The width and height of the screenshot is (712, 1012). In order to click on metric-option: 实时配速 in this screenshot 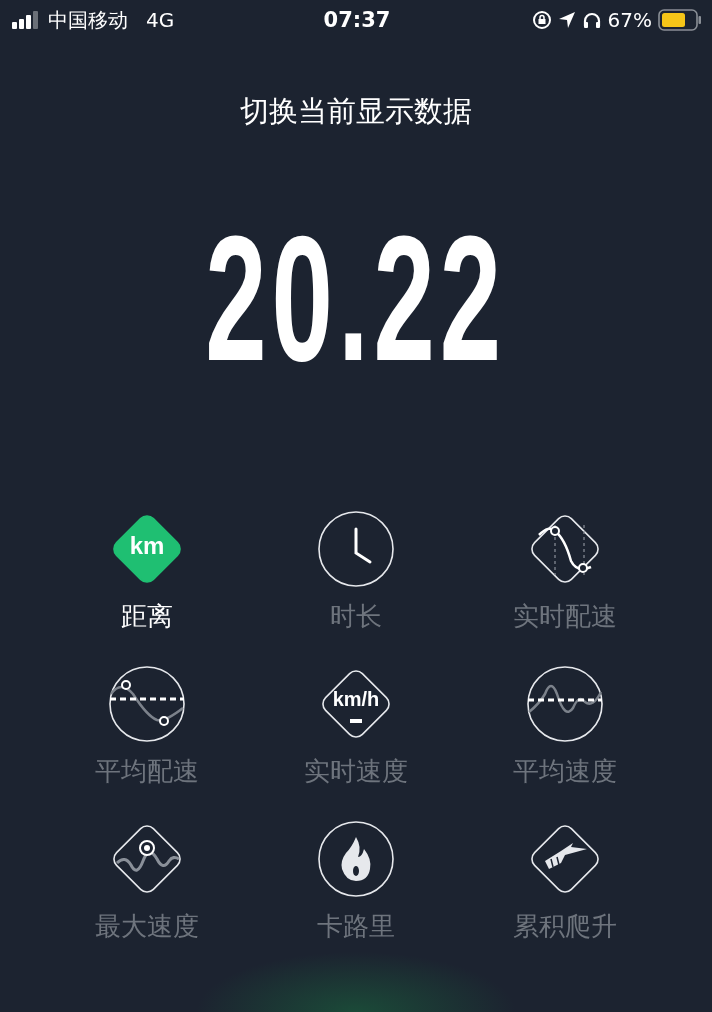, I will do `click(565, 571)`.